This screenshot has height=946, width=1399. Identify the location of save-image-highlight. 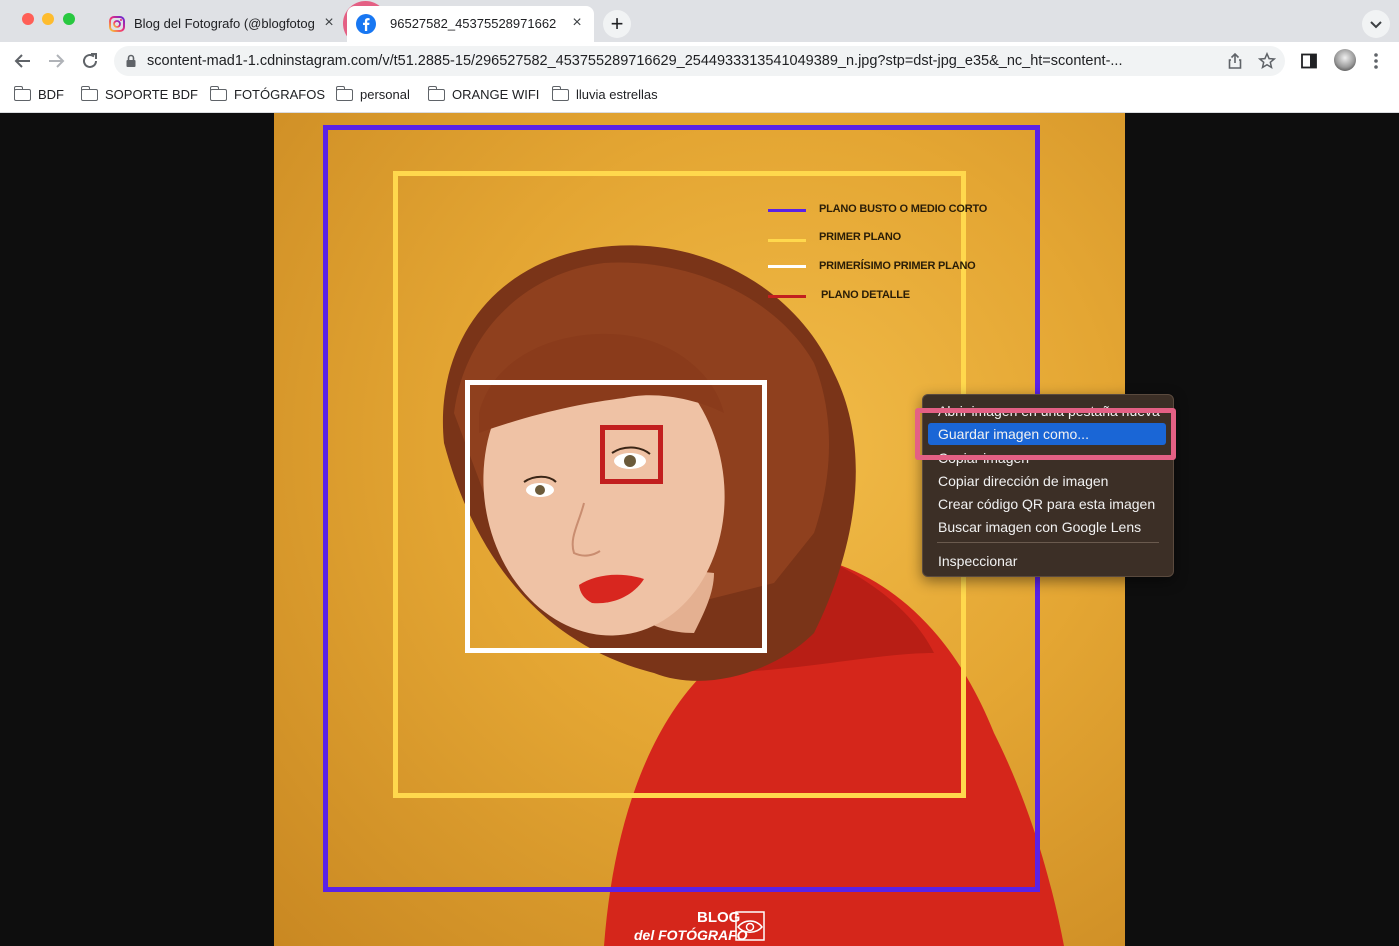
(1045, 434).